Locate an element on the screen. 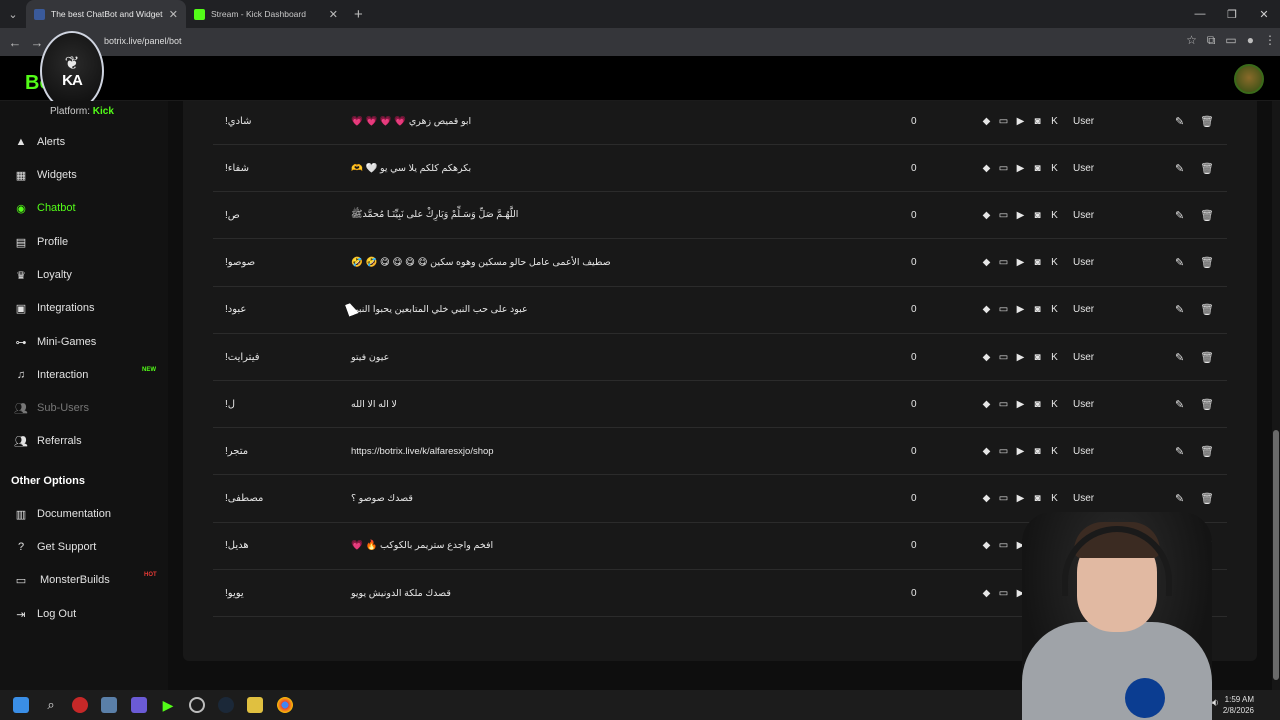  sidebar-item-monsterbuilds: ▭ MonsterBuilds is located at coordinates (62, 580).